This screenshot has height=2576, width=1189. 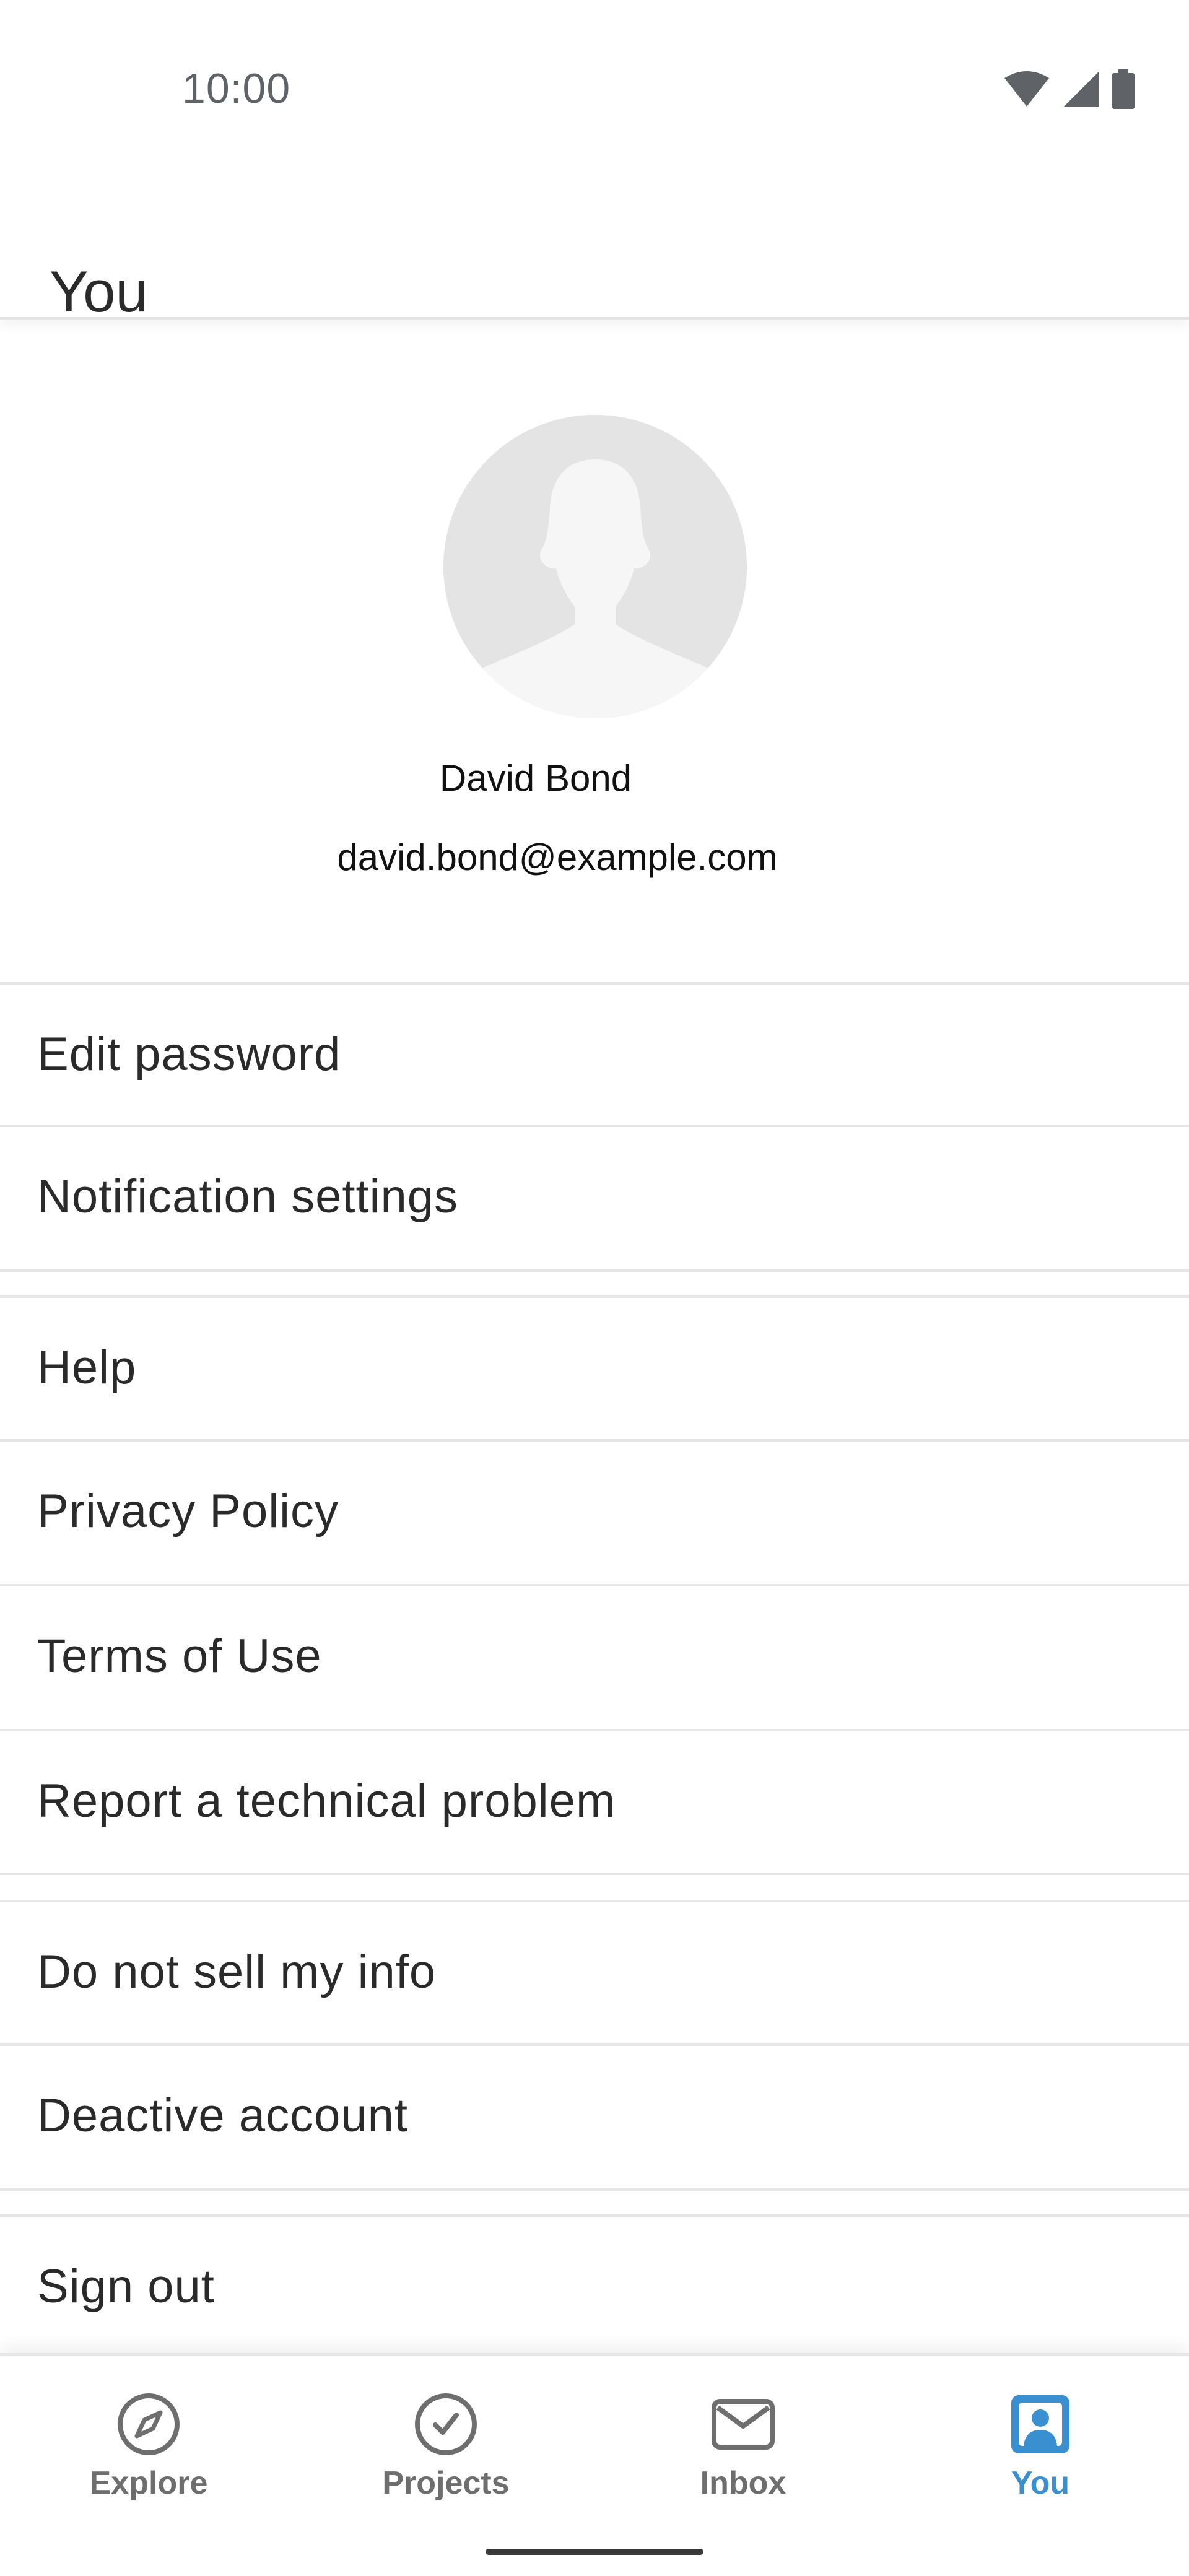 I want to click on menu-item-label: Report a technical problem, so click(x=326, y=1801).